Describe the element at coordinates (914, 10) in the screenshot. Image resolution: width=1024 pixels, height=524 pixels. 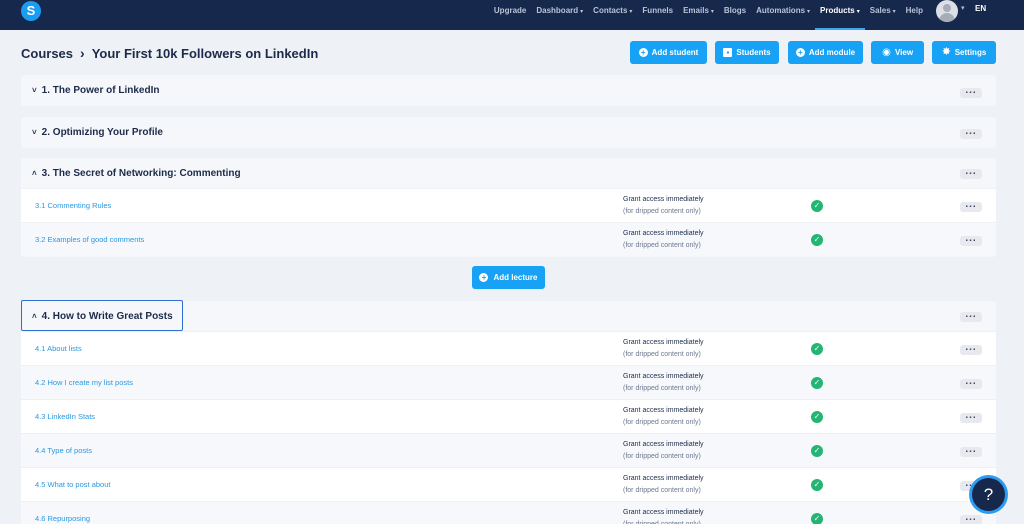
I see `nav-help: Help` at that location.